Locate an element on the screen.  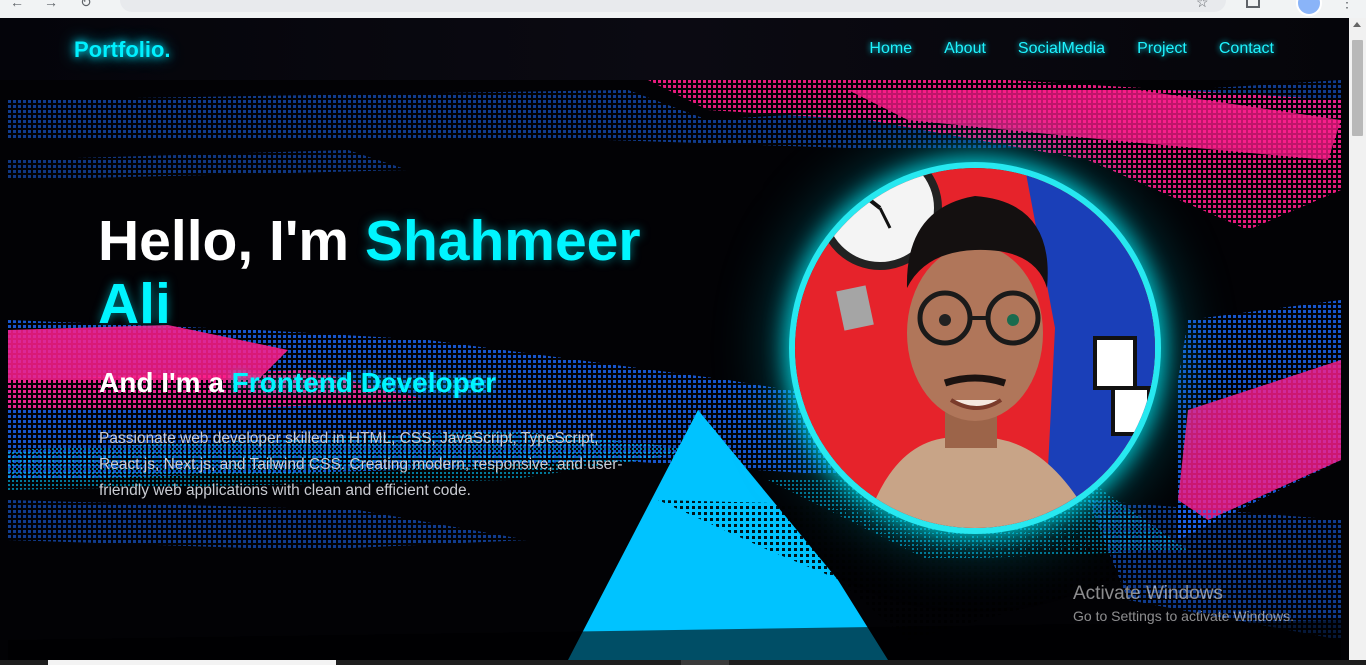
profile-photo is located at coordinates (975, 348).